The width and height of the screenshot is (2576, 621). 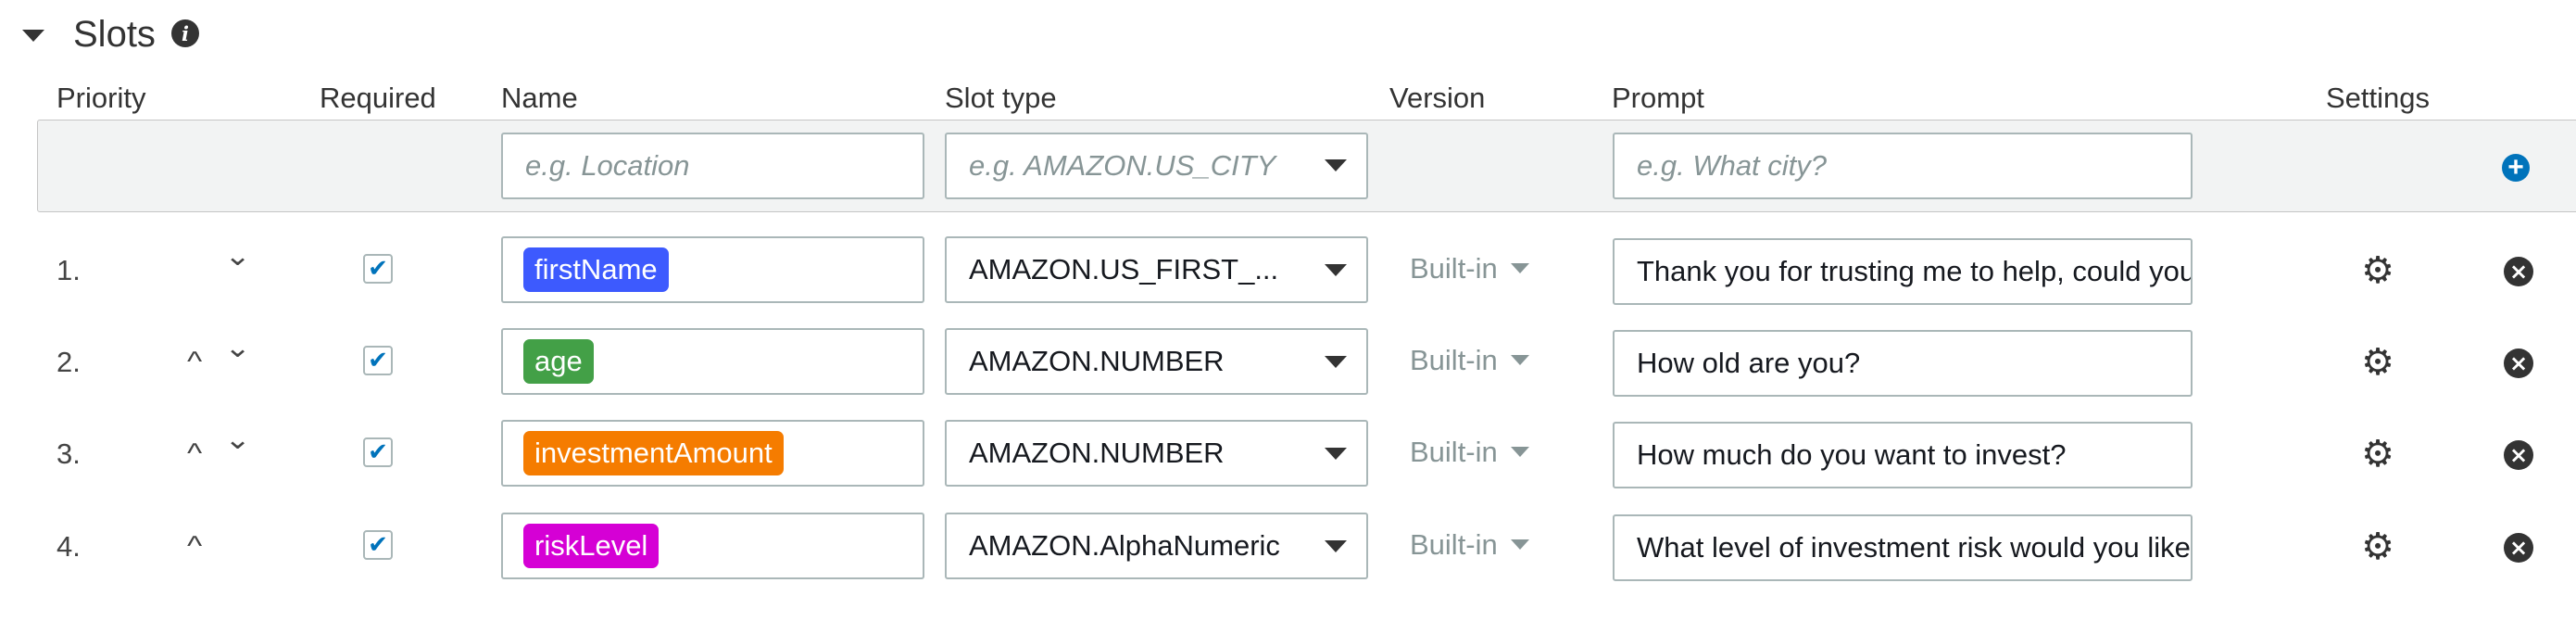 I want to click on slot-2-version-caret-icon, so click(x=1520, y=360).